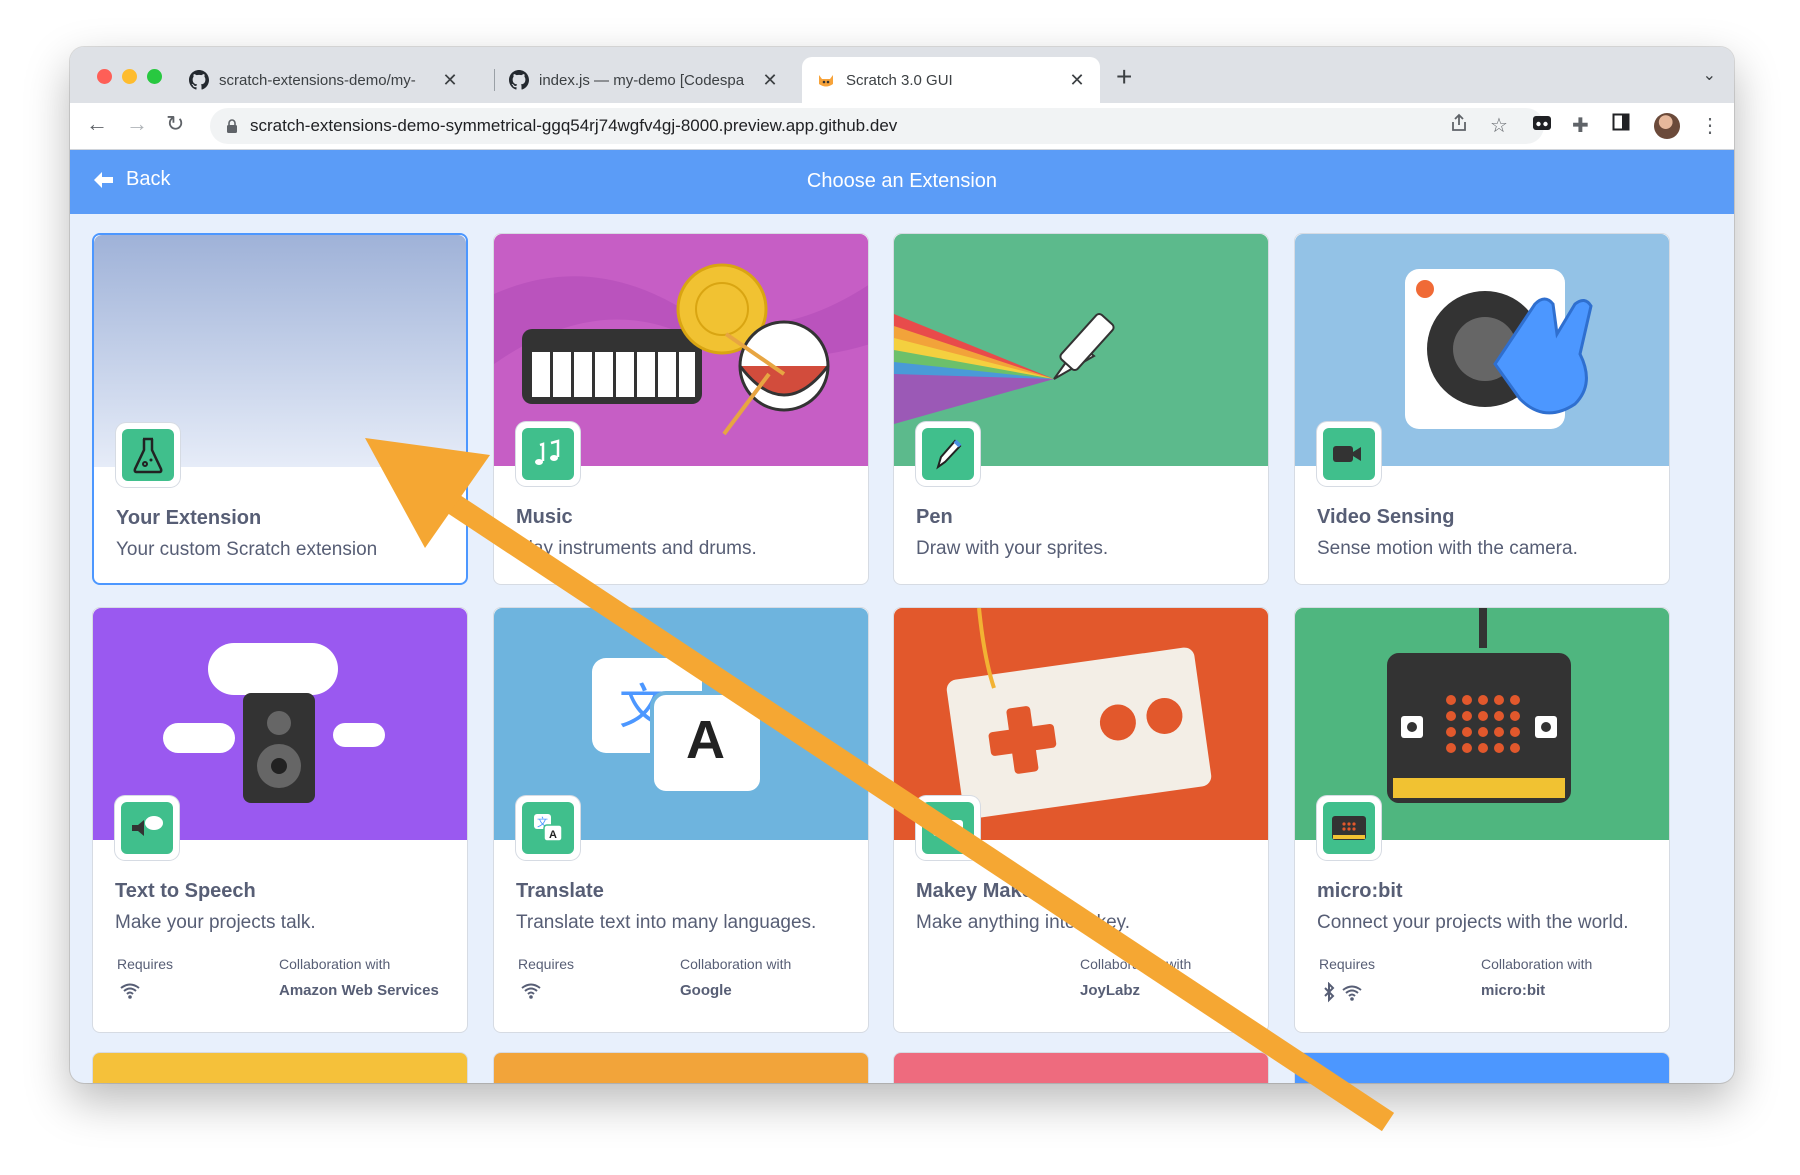 The width and height of the screenshot is (1800, 1175). What do you see at coordinates (154, 76) in the screenshot?
I see `maximize-window-button` at bounding box center [154, 76].